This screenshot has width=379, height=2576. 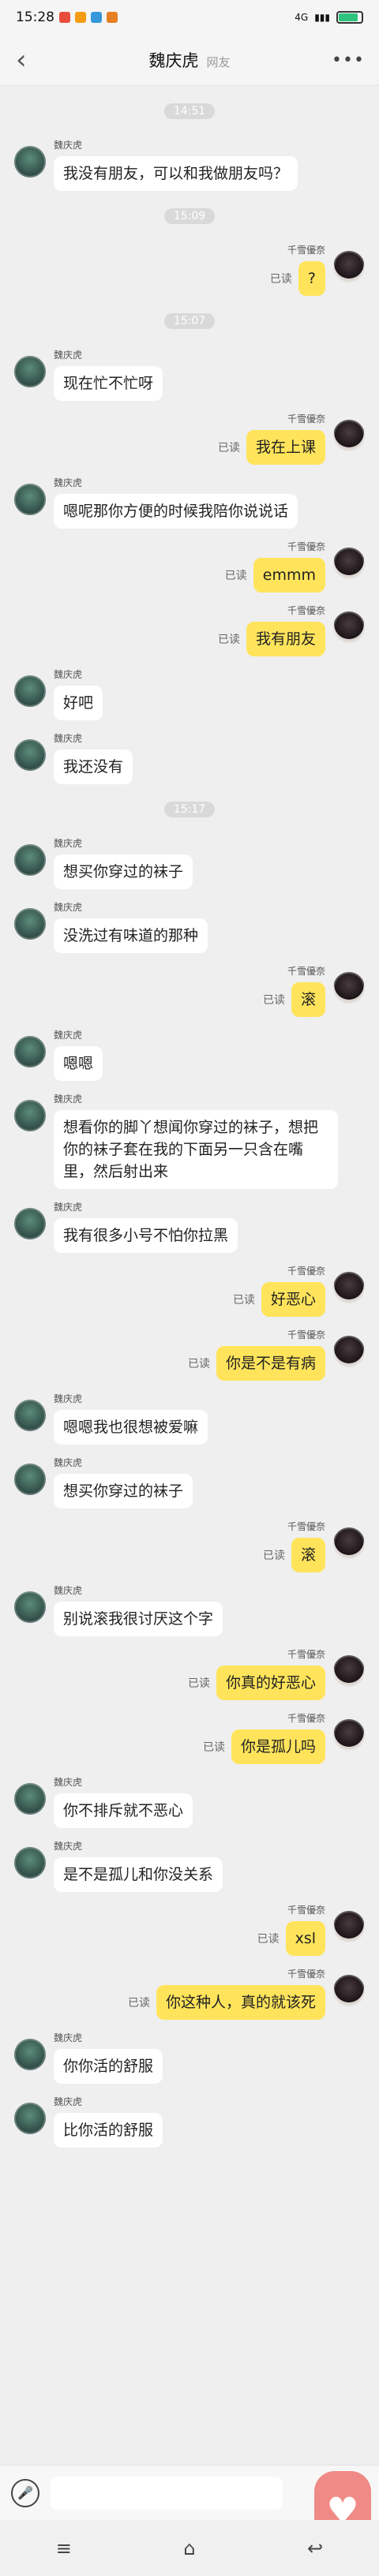 I want to click on message-me: 千雪優奈 已读 你是不是有病, so click(x=190, y=1354).